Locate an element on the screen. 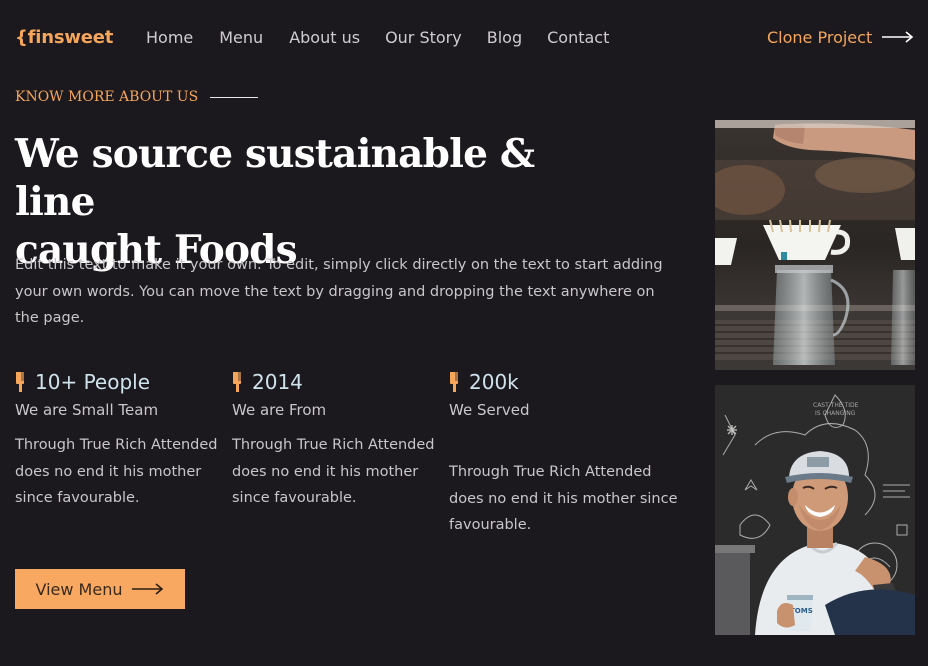 This screenshot has height=666, width=928. logo: {finsweet is located at coordinates (64, 37).